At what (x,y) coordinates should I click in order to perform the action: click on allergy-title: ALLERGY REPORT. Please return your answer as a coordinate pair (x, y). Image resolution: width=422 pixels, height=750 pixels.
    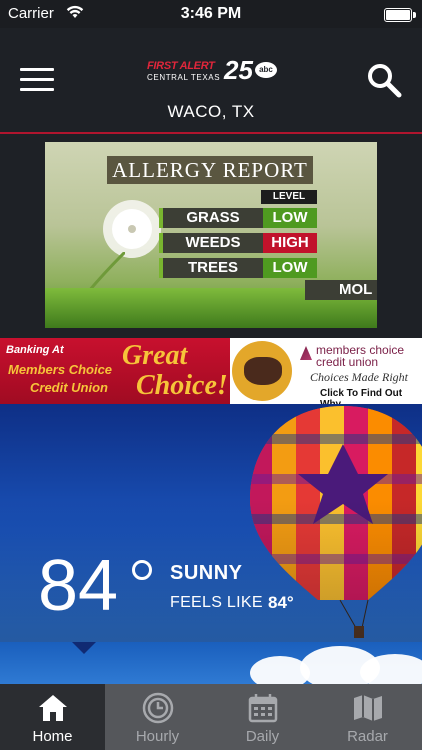
    Looking at the image, I should click on (210, 170).